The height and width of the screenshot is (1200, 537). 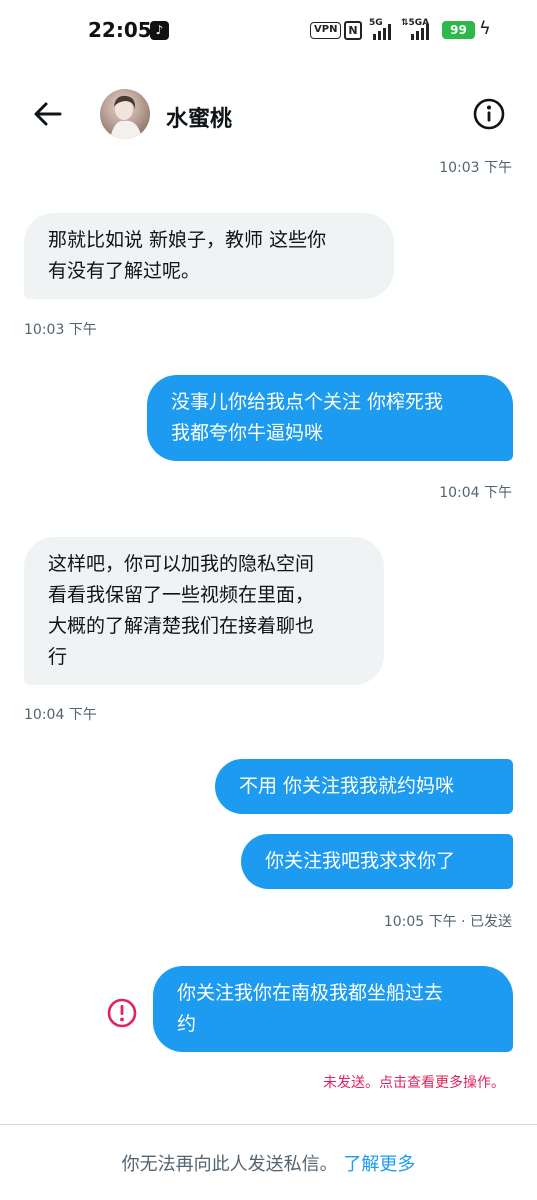 What do you see at coordinates (447, 922) in the screenshot?
I see `message-status: 10:05 下午 · 已发送` at bounding box center [447, 922].